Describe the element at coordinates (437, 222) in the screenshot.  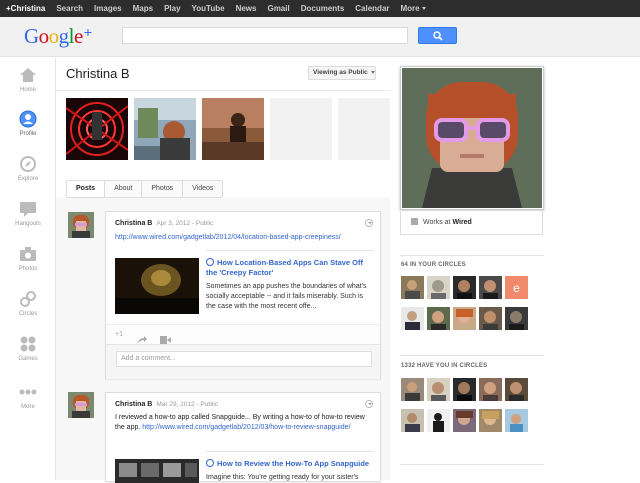
I see `works-at-label: Works at` at that location.